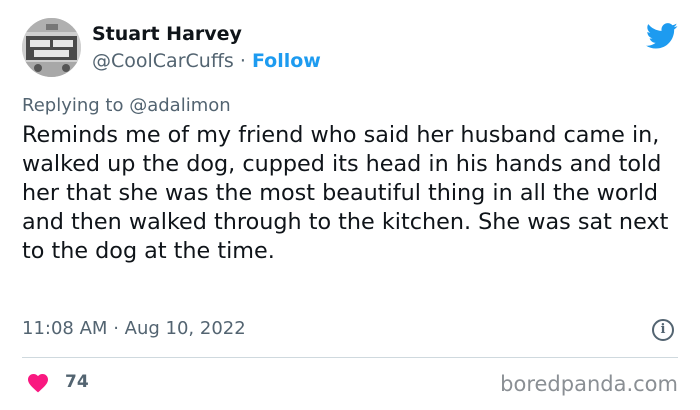  What do you see at coordinates (589, 384) in the screenshot?
I see `watermark: boredpanda.com` at bounding box center [589, 384].